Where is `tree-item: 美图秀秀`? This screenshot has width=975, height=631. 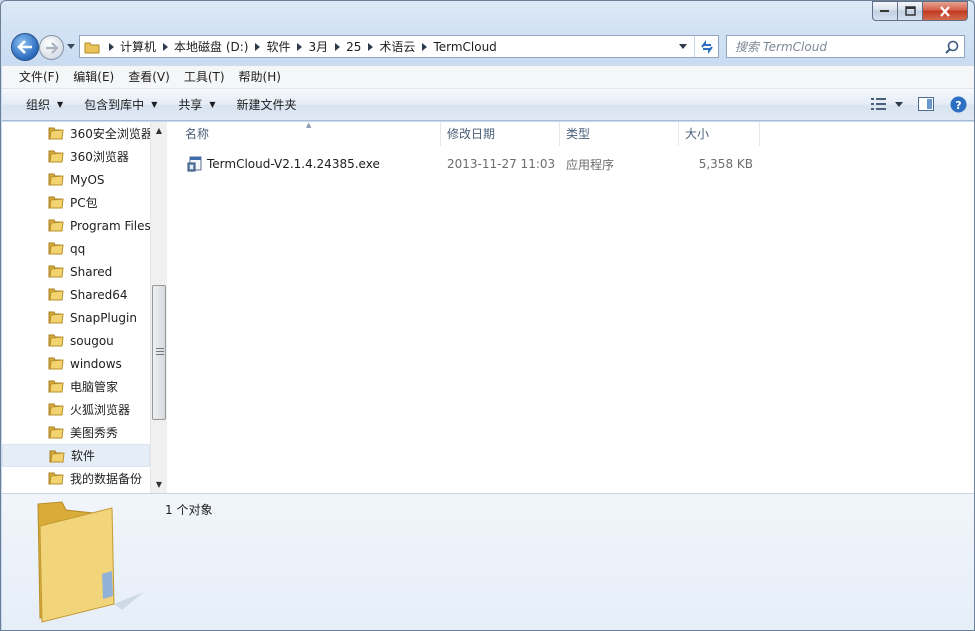
tree-item: 美图秀秀 is located at coordinates (76, 432).